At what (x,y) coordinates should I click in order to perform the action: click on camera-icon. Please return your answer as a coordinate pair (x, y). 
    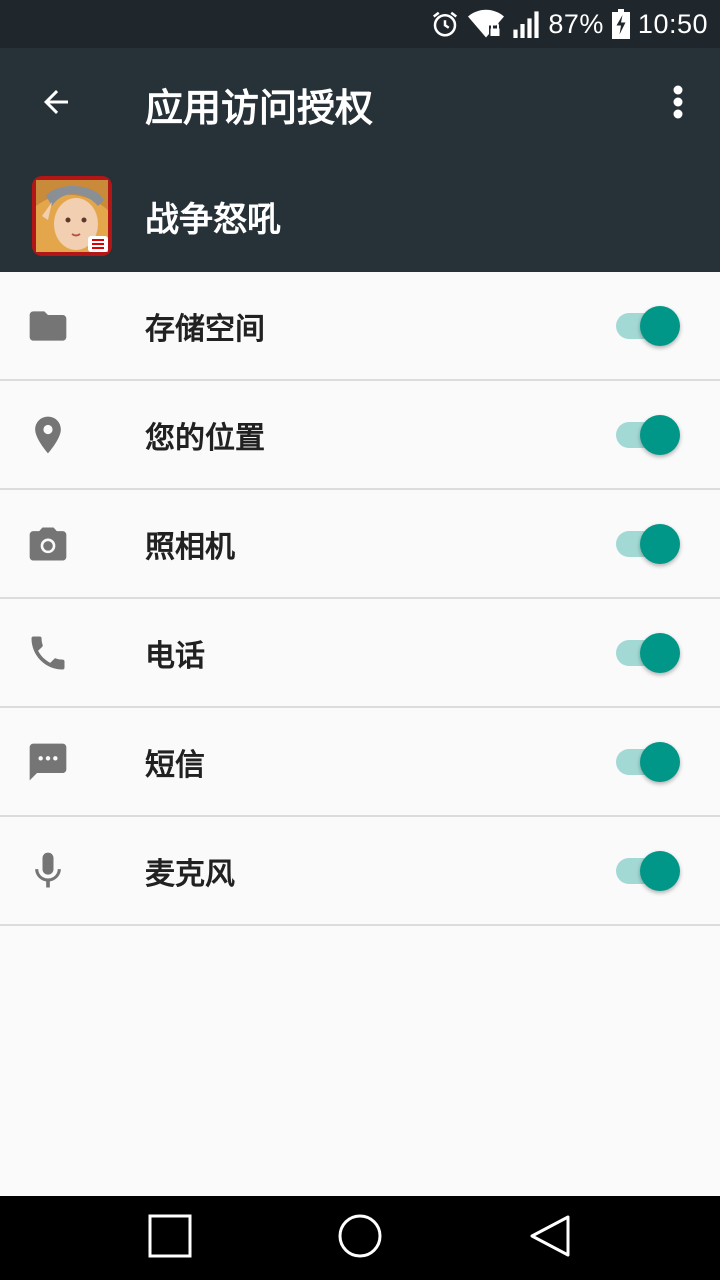
    Looking at the image, I should click on (48, 544).